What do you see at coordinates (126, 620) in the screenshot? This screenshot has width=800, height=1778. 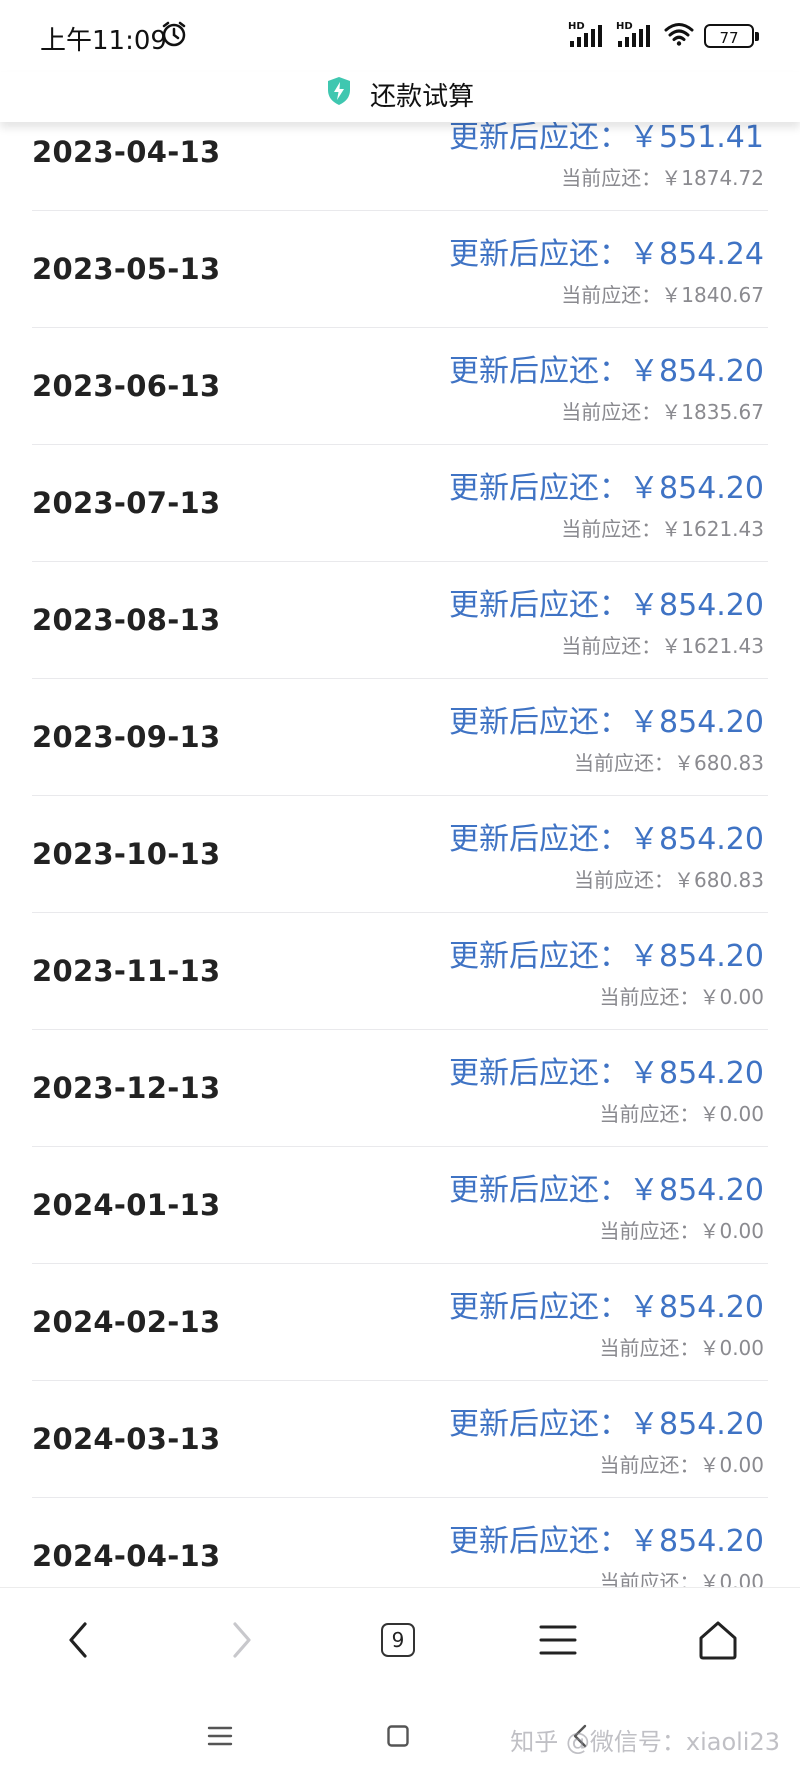 I see `repayment-date: 2023-08-13` at bounding box center [126, 620].